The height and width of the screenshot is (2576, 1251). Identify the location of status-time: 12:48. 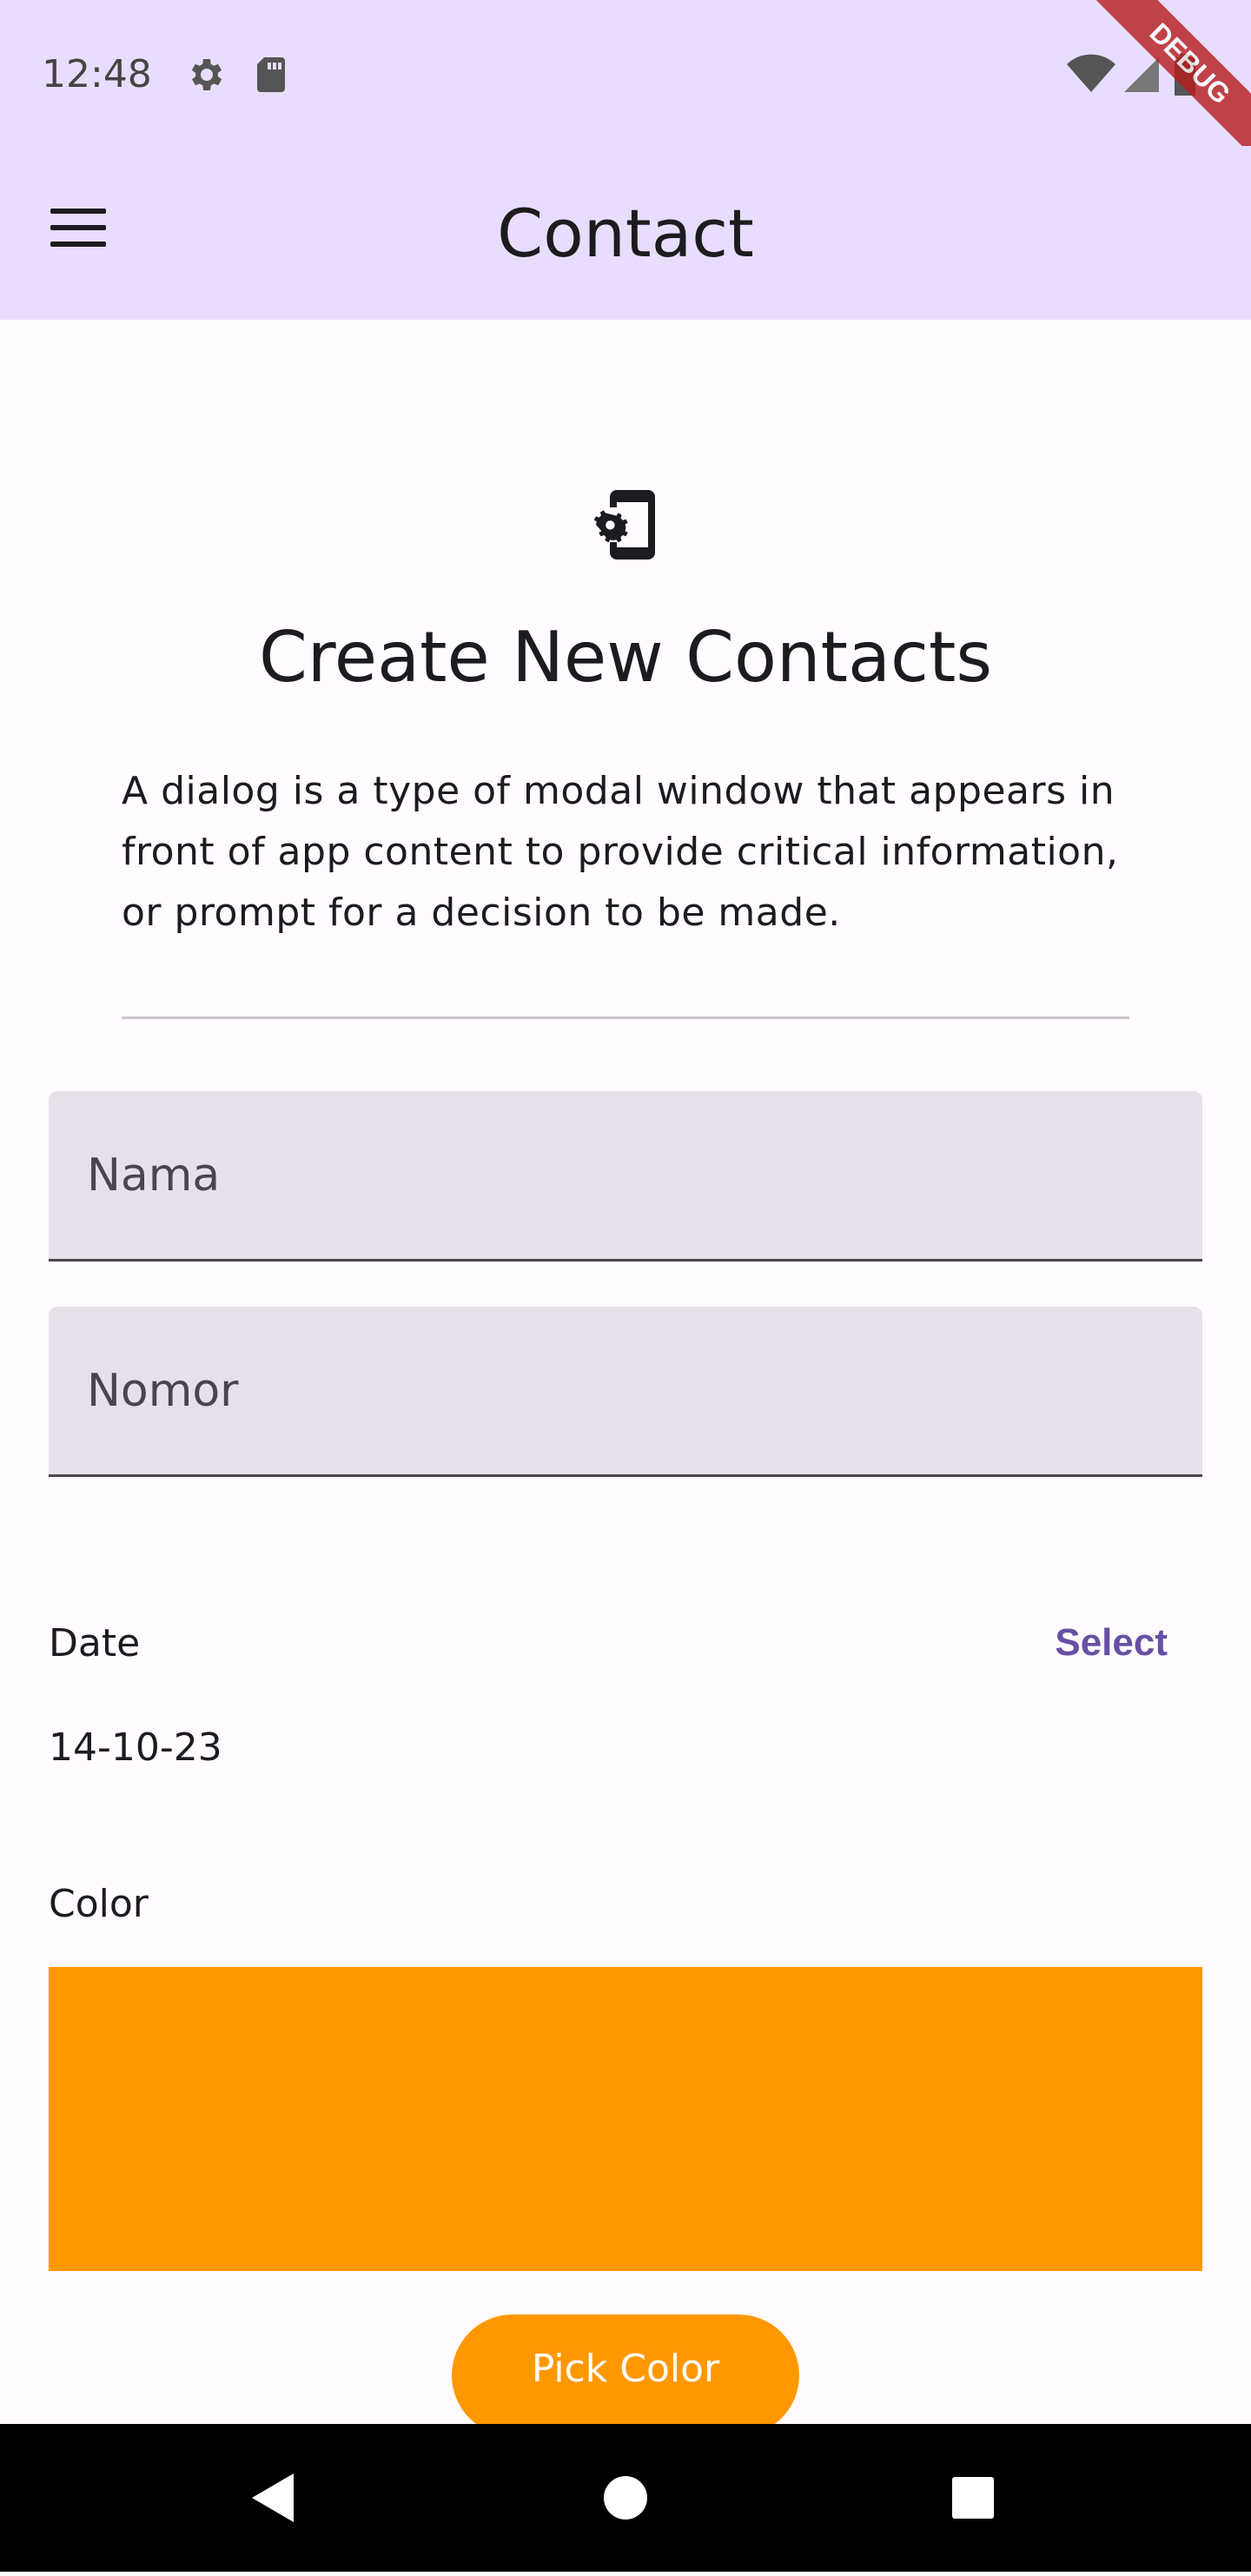
(97, 74).